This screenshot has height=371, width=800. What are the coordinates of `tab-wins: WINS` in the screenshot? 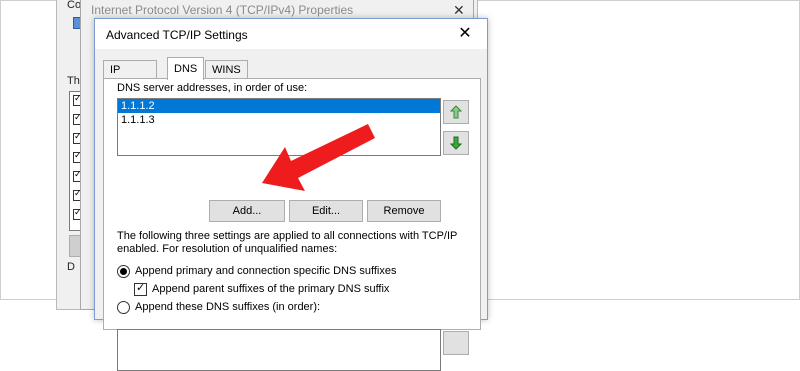 It's located at (226, 69).